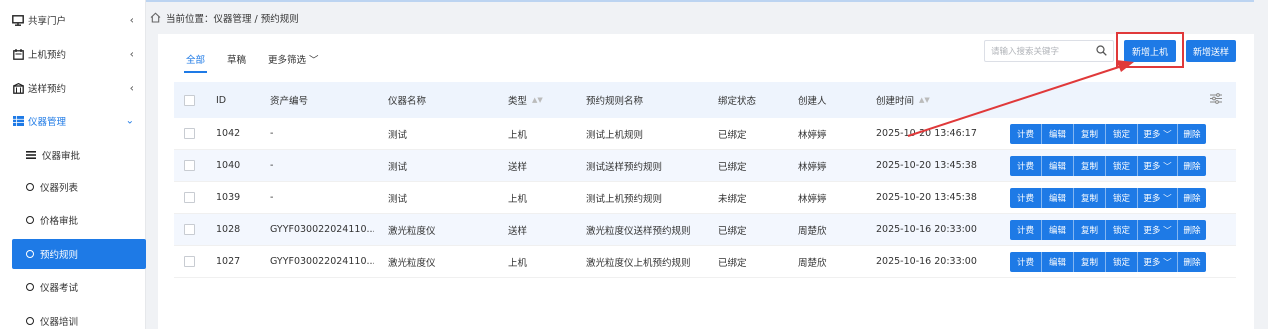  Describe the element at coordinates (1150, 51) in the screenshot. I see `add-machine-rule-button: 新增上机` at that location.